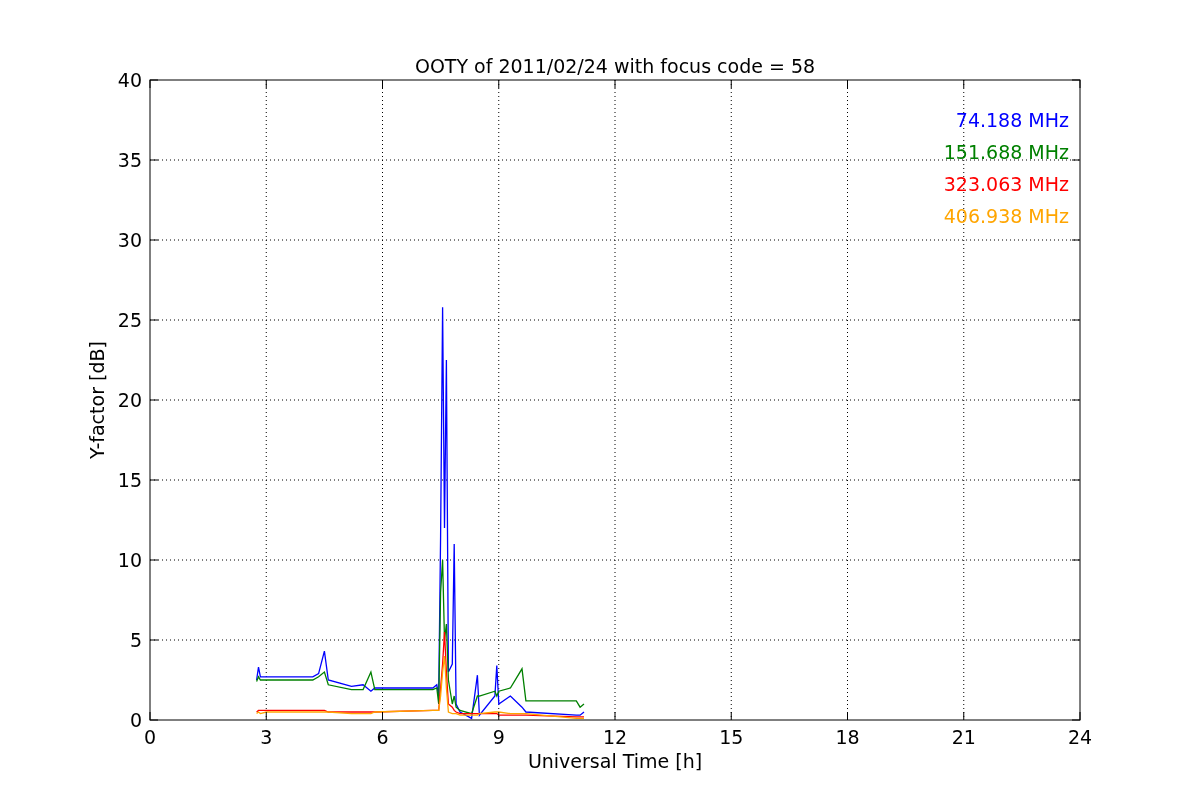 The image size is (1200, 800). What do you see at coordinates (1006, 184) in the screenshot?
I see `legend-label: 323.063 MHz` at bounding box center [1006, 184].